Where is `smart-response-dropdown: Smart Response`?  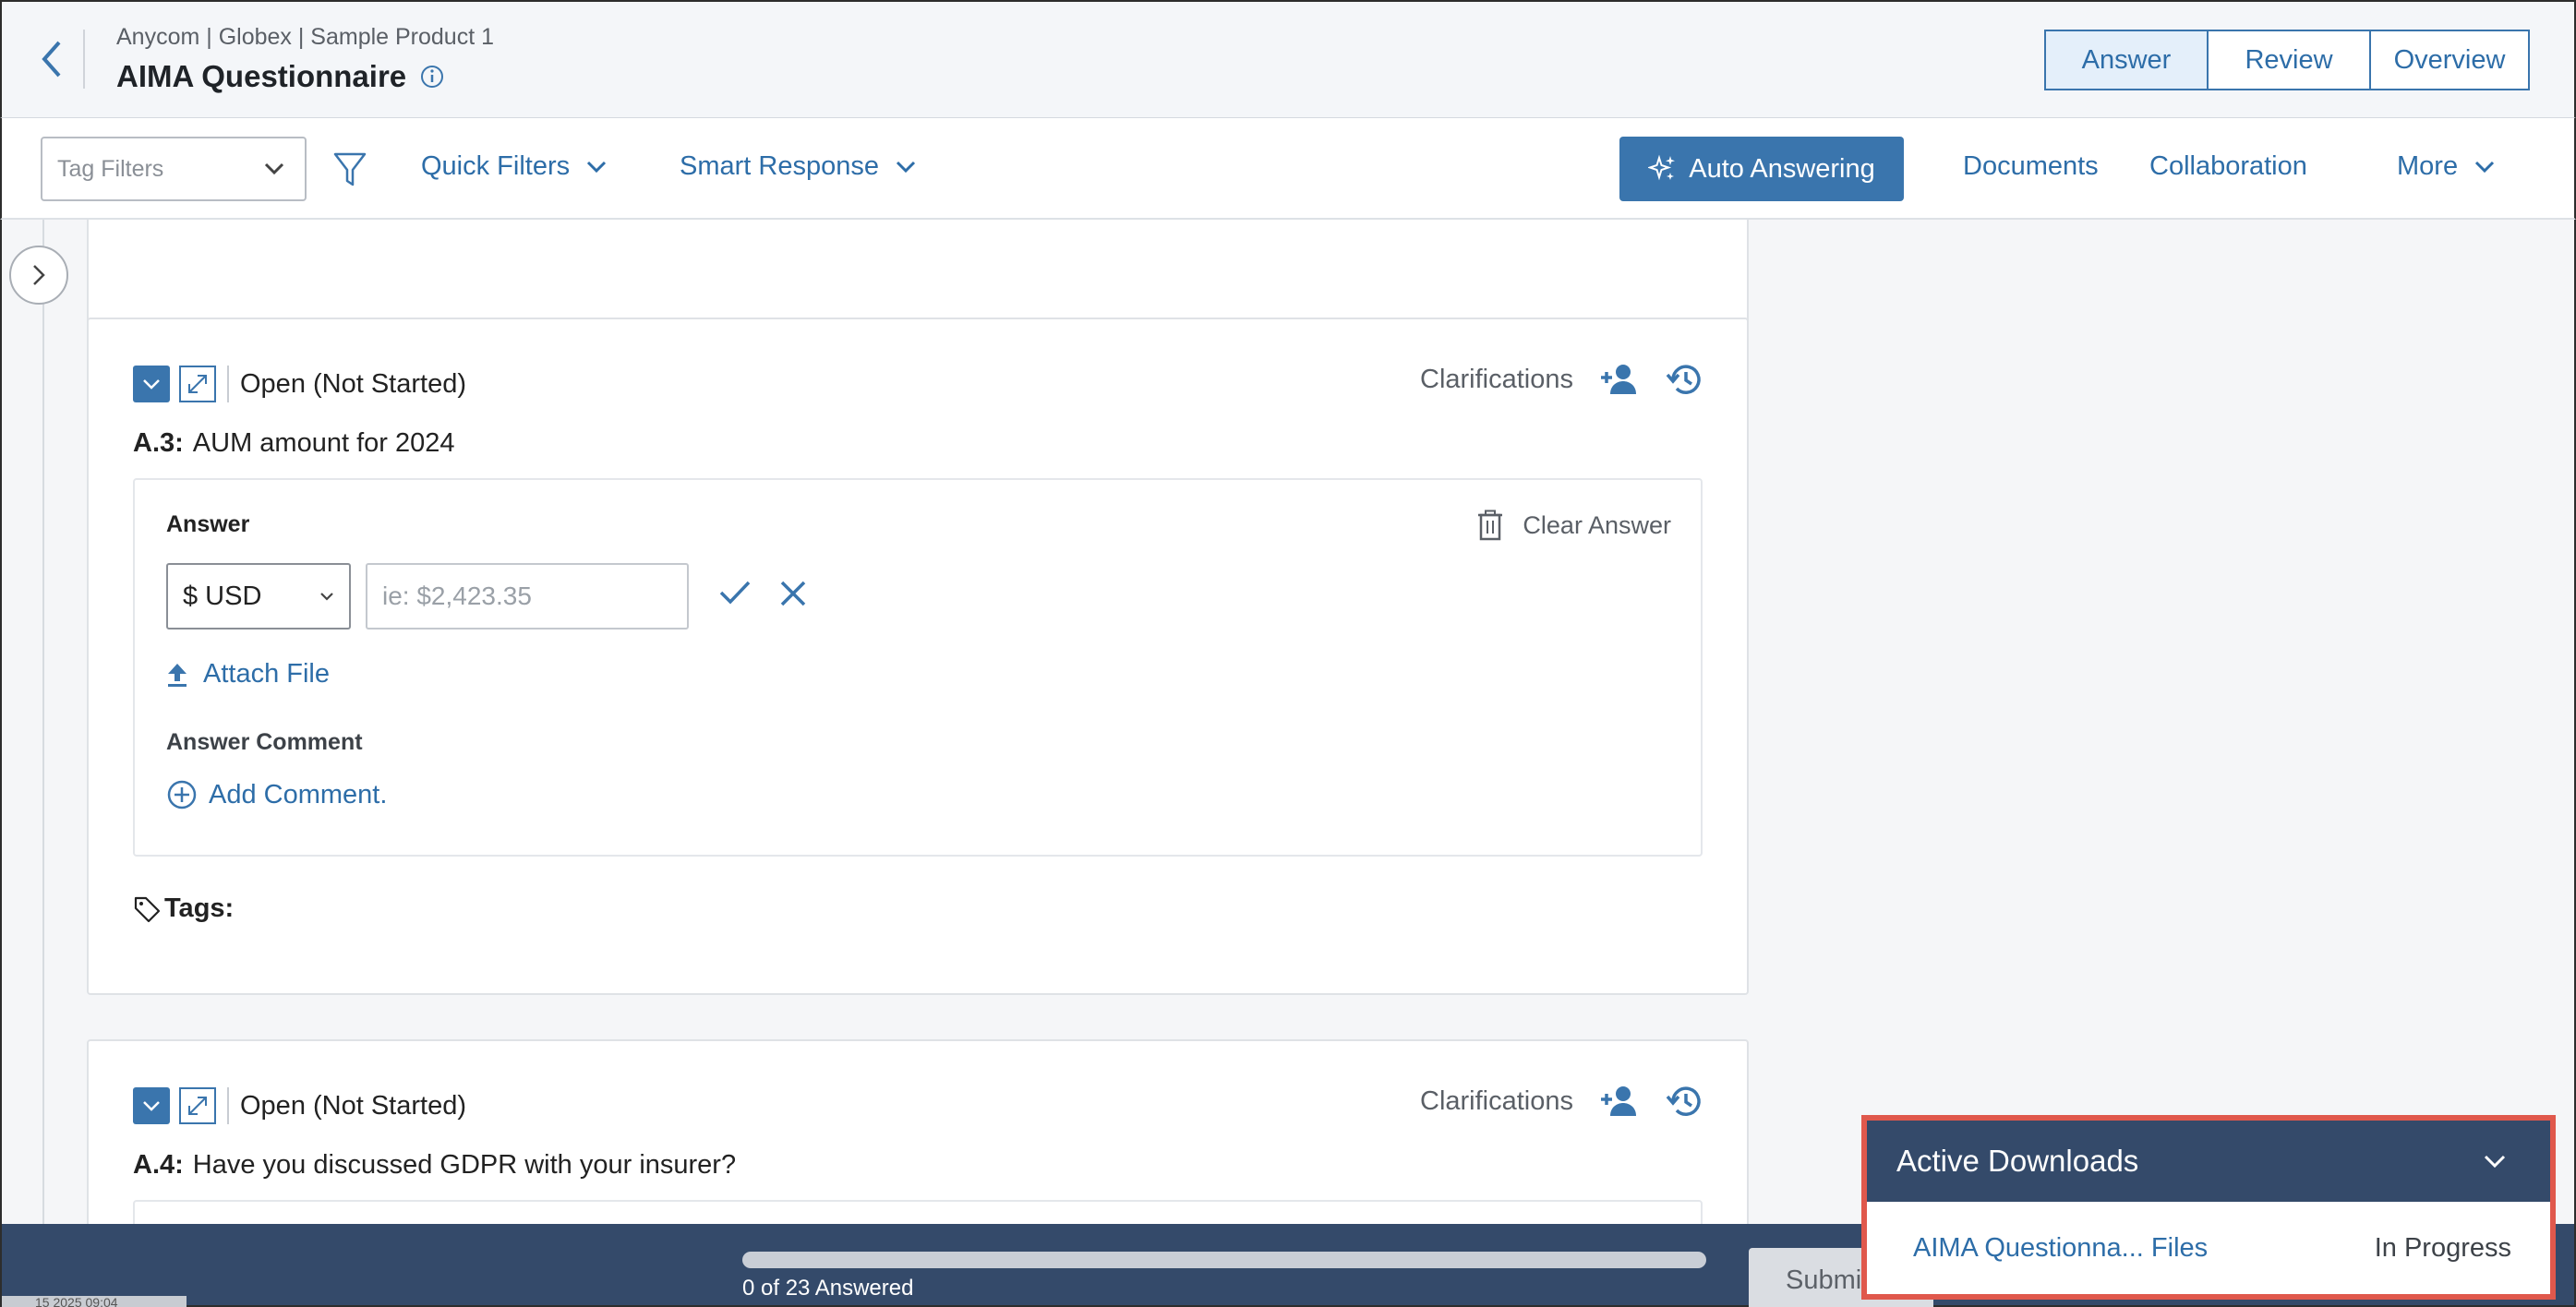 smart-response-dropdown: Smart Response is located at coordinates (798, 167).